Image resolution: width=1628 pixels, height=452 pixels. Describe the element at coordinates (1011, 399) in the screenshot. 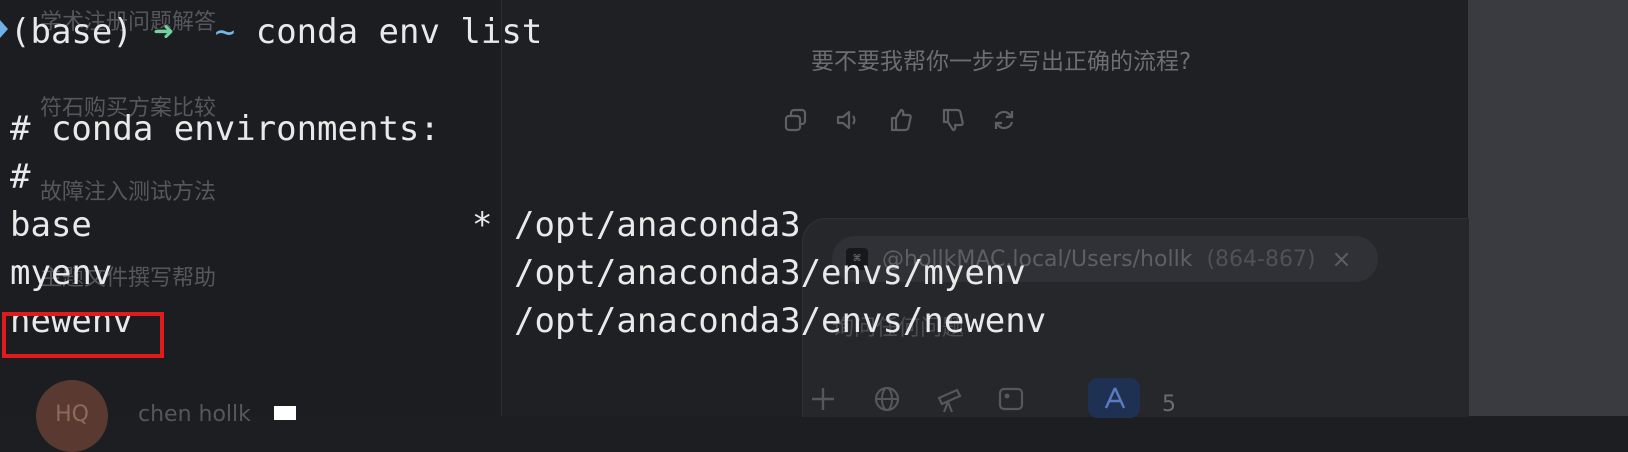

I see `image-tool-icon` at that location.